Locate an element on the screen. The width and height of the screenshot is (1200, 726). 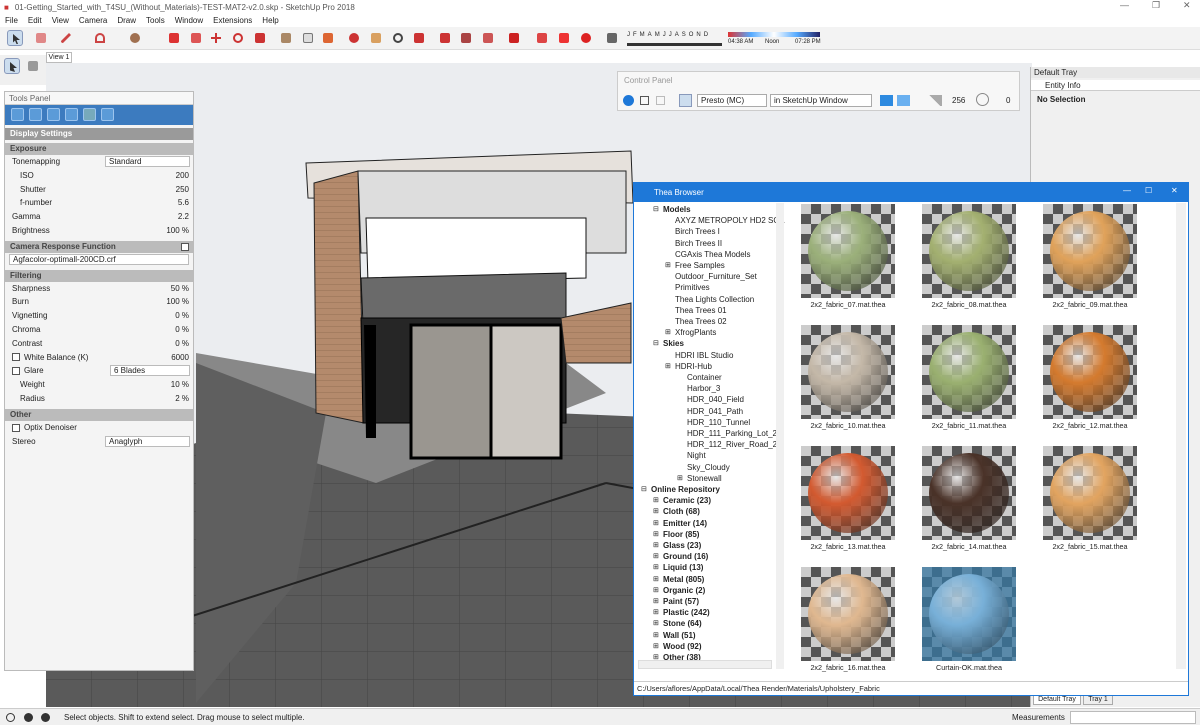
preset-select: Presto (MC) is located at coordinates (732, 100).